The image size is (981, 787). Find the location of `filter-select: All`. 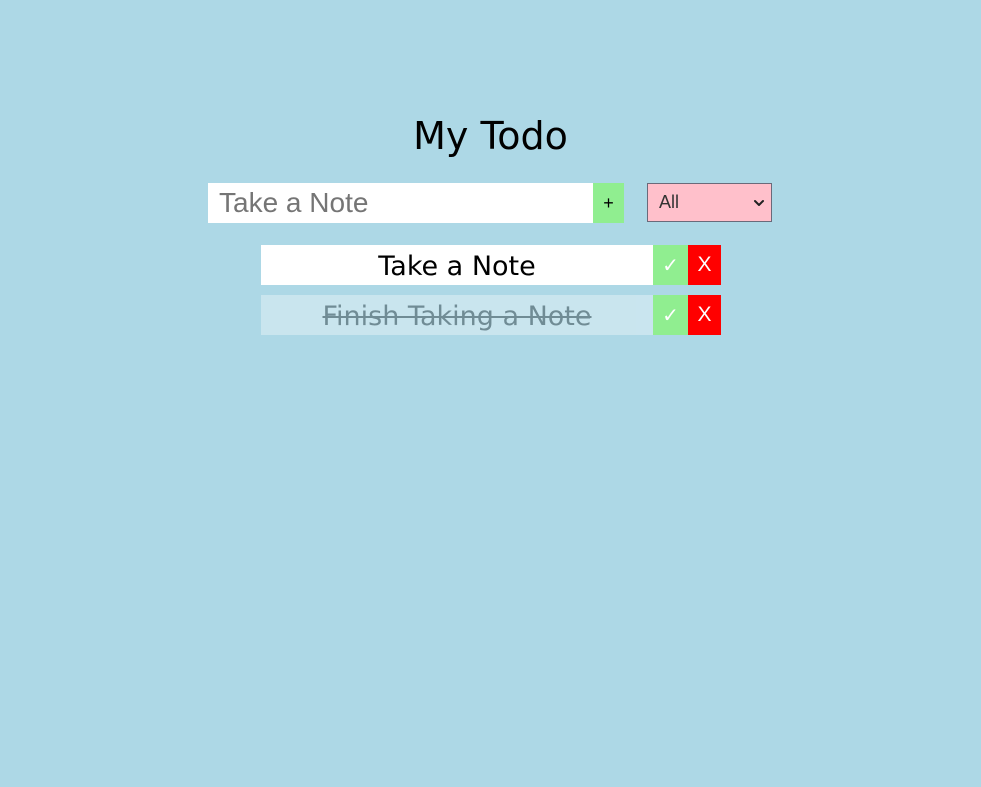

filter-select: All is located at coordinates (709, 202).